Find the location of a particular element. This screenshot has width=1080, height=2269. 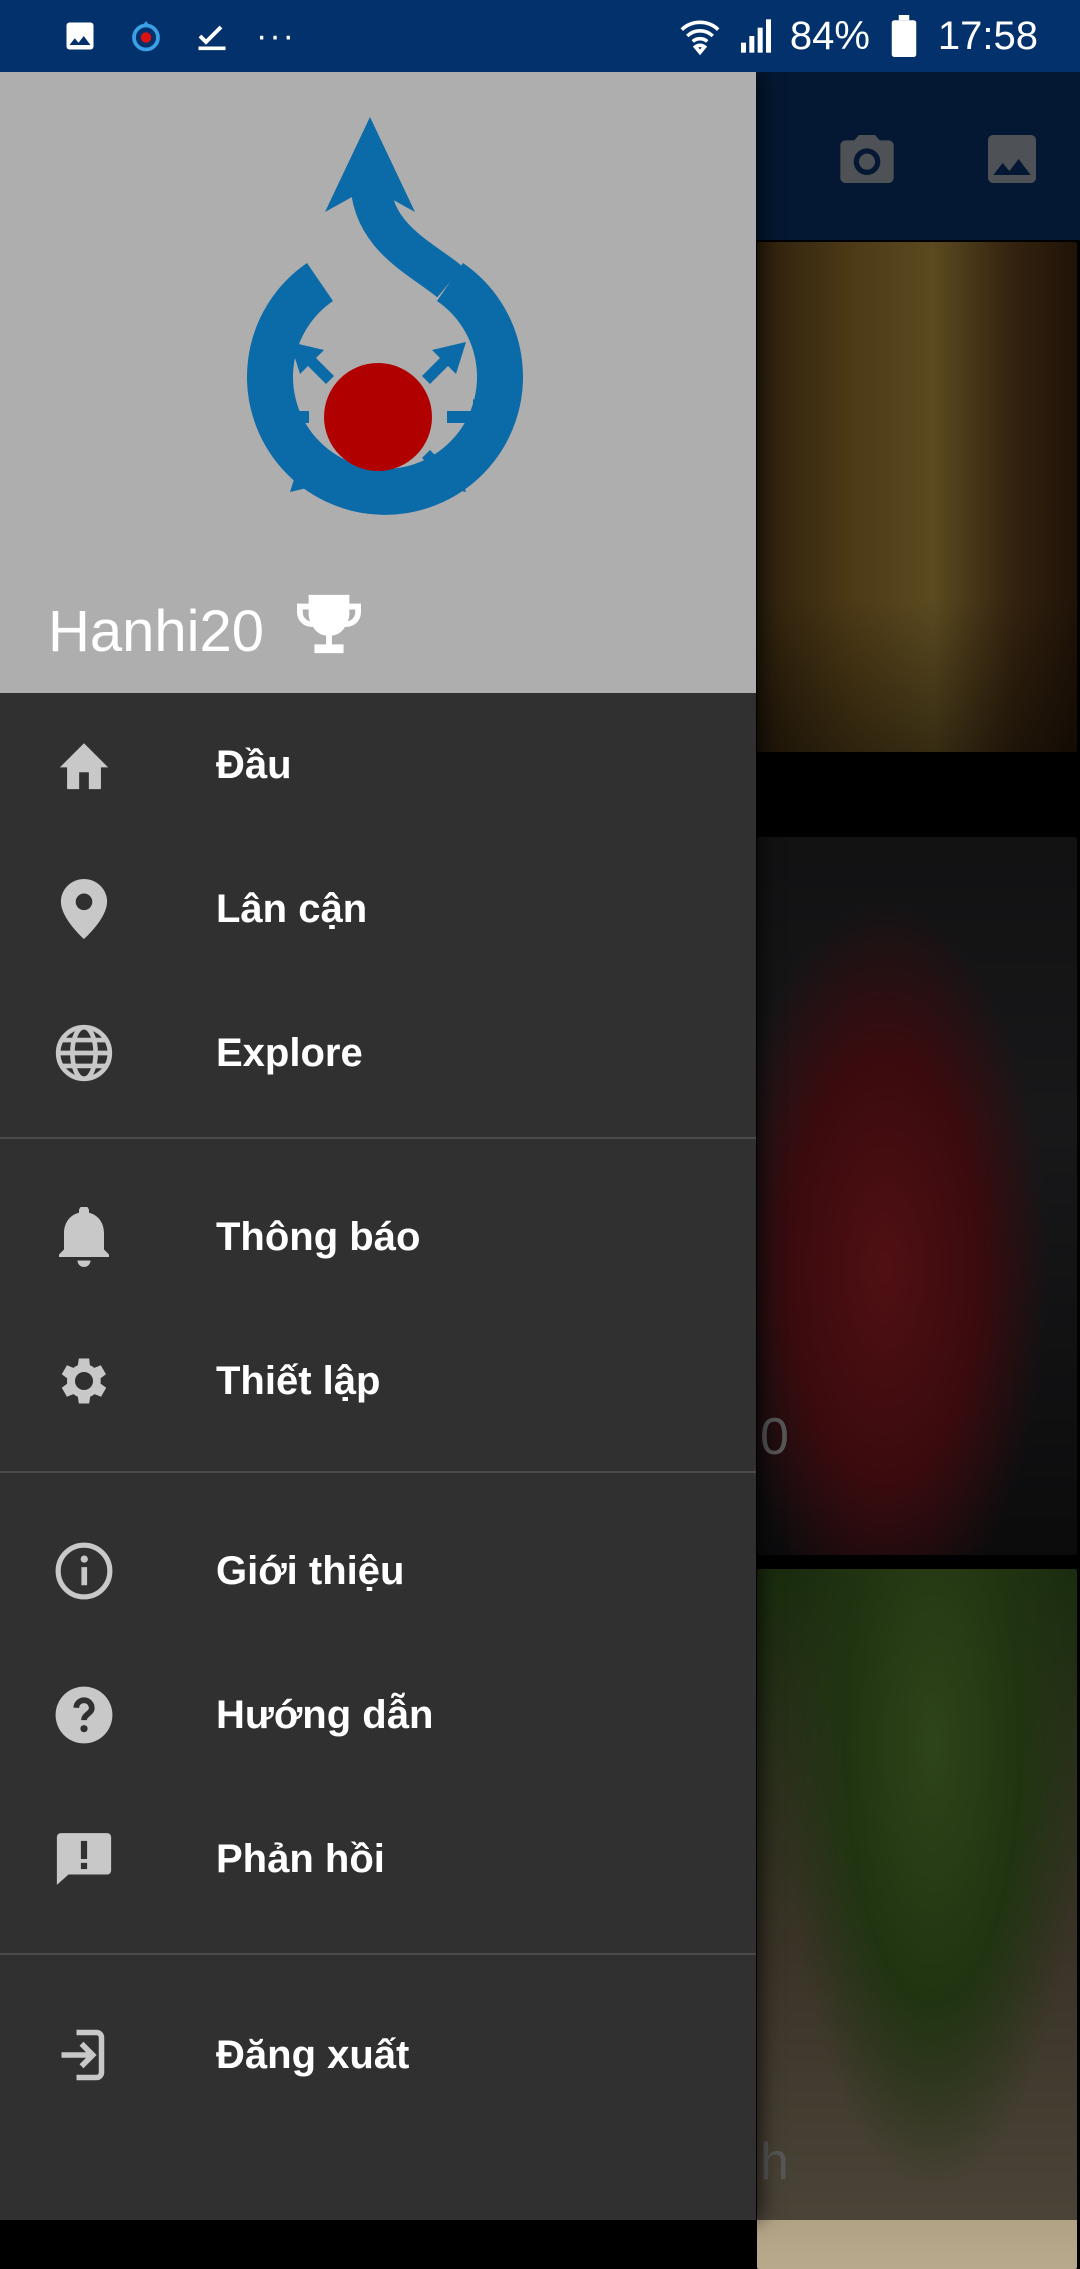

drawer-section-help: Giới thiệu Hướng dẫn Phản hồi is located at coordinates (378, 1715).